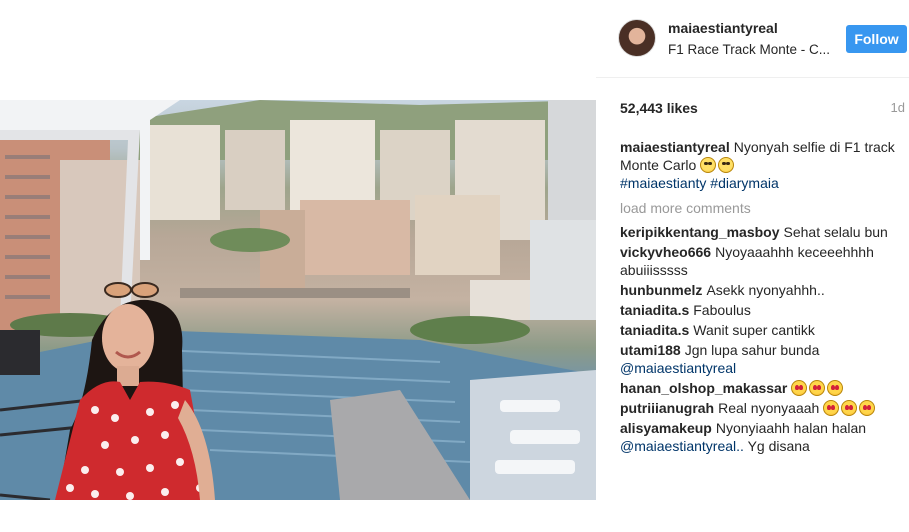 Image resolution: width=909 pixels, height=532 pixels. Describe the element at coordinates (661, 290) in the screenshot. I see `comment-username: hunbunmelz` at that location.